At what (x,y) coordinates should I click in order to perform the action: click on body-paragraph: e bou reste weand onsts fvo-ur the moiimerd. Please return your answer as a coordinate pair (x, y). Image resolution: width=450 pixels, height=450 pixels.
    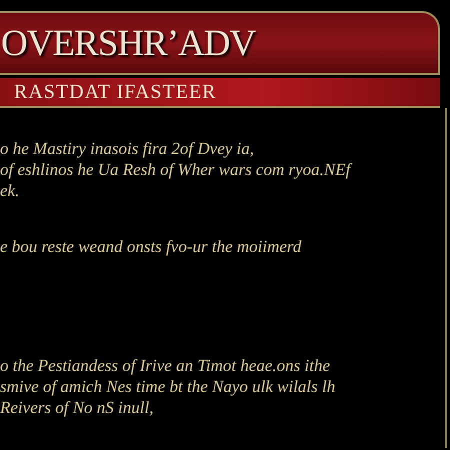
    Looking at the image, I should click on (151, 246).